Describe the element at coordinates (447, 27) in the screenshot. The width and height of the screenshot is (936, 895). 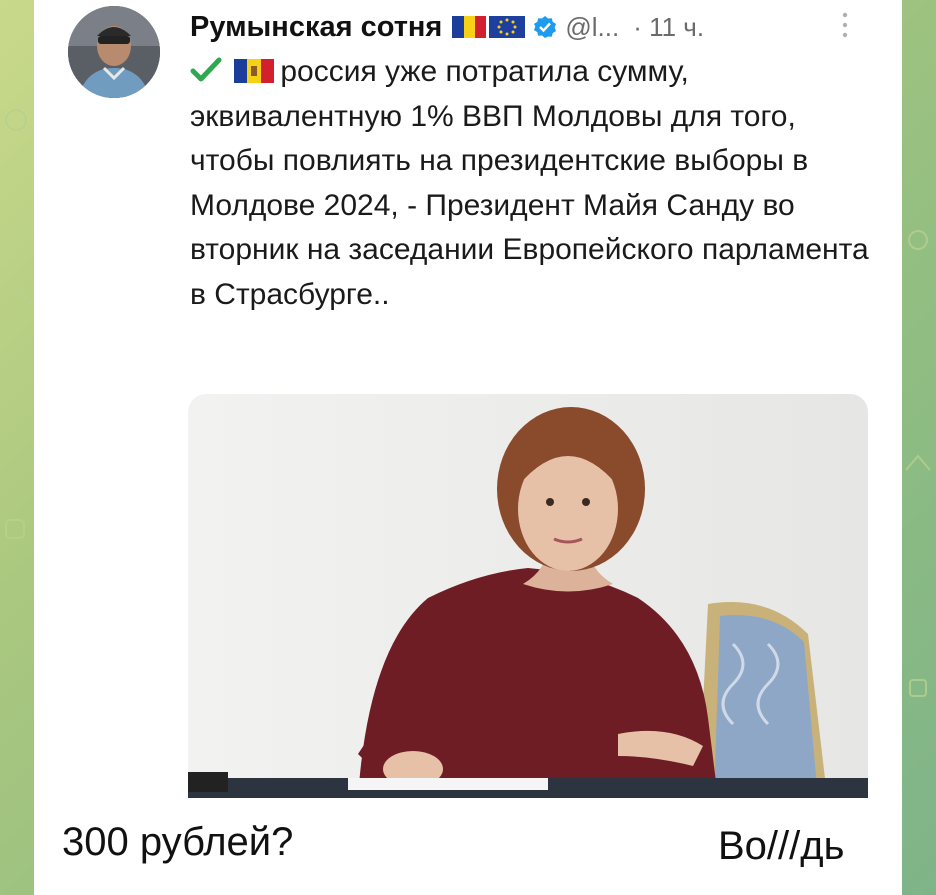
I see `post-header: Румынская сотня @l... · 11 ч.` at that location.